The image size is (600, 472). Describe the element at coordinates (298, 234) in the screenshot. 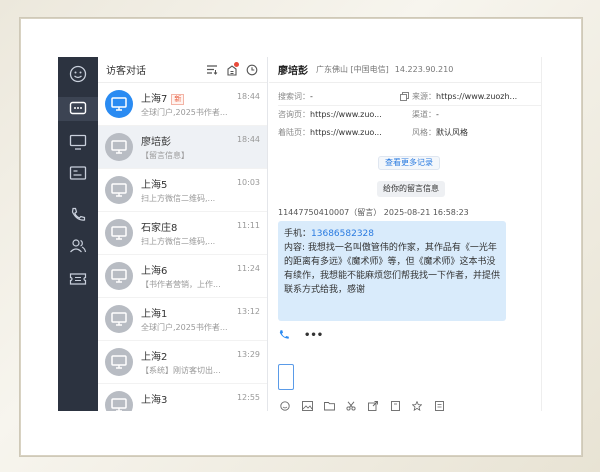

I see `phone-label: 手机：` at that location.